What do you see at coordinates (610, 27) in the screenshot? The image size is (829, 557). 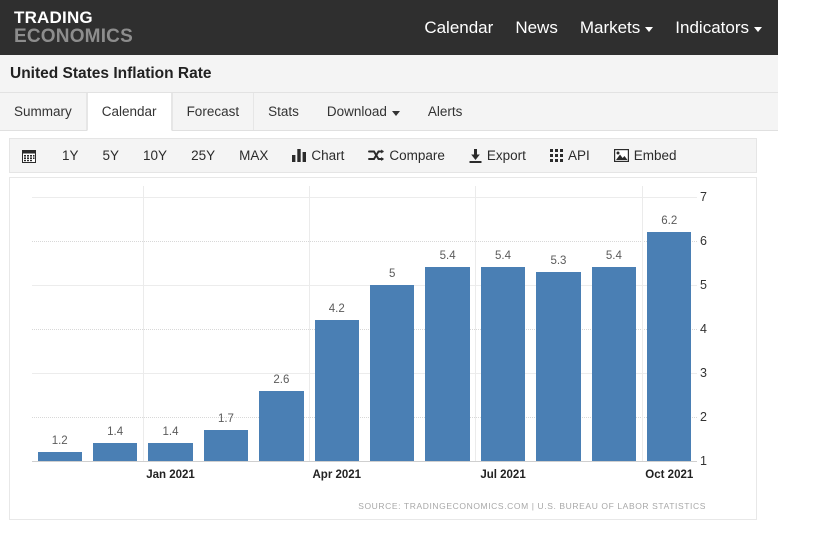 I see `nav-label-markets: Markets` at bounding box center [610, 27].